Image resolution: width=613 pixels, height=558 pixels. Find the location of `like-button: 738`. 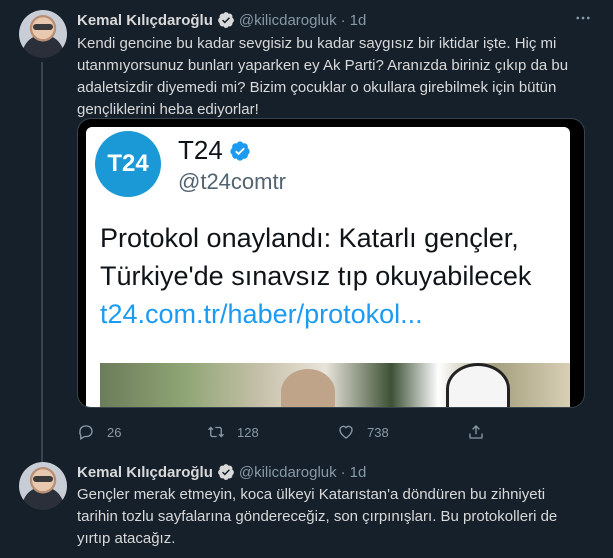

like-button: 738 is located at coordinates (402, 432).